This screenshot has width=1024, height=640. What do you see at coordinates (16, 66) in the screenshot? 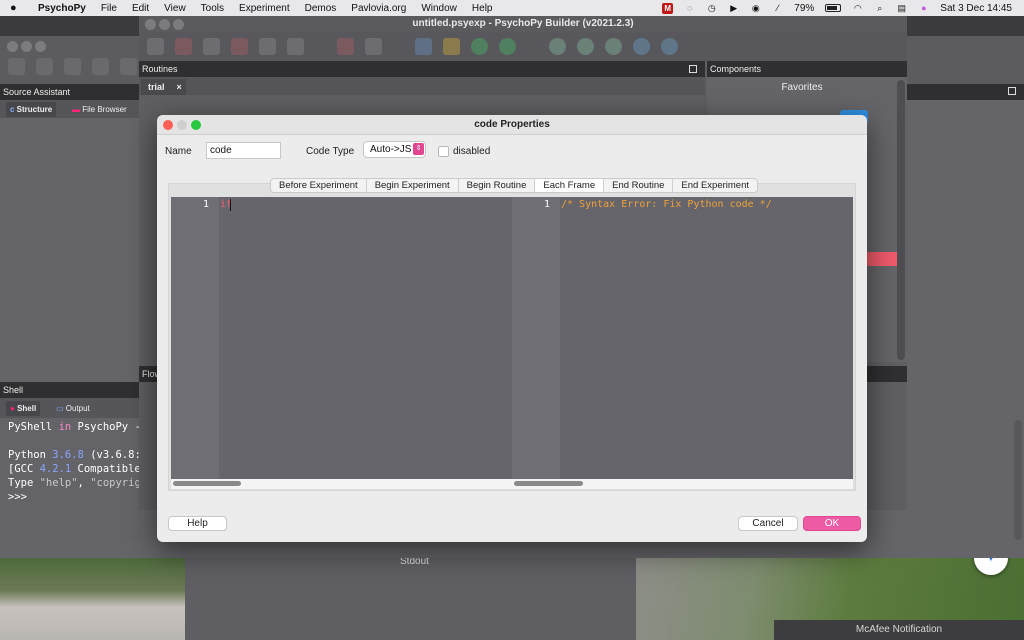
I see `new-file-icon` at bounding box center [16, 66].